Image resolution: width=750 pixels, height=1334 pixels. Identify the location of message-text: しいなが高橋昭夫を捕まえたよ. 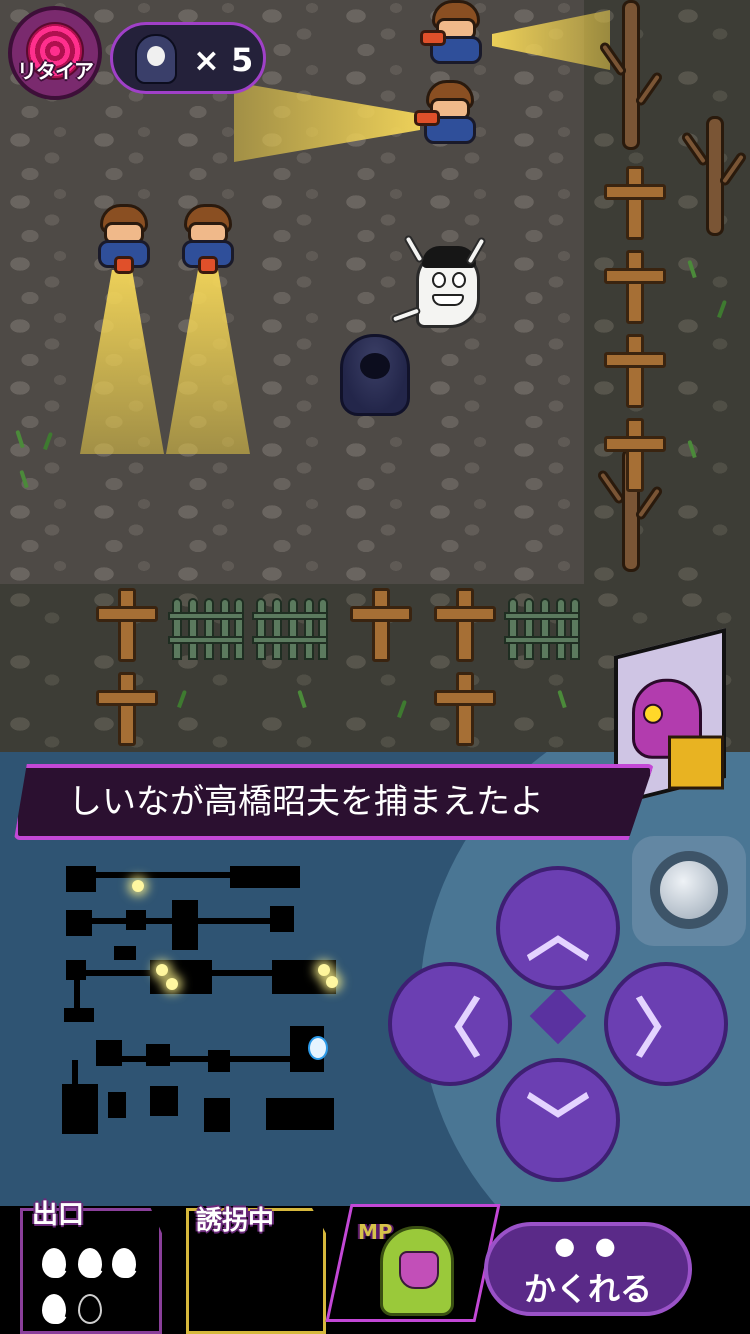
(306, 802).